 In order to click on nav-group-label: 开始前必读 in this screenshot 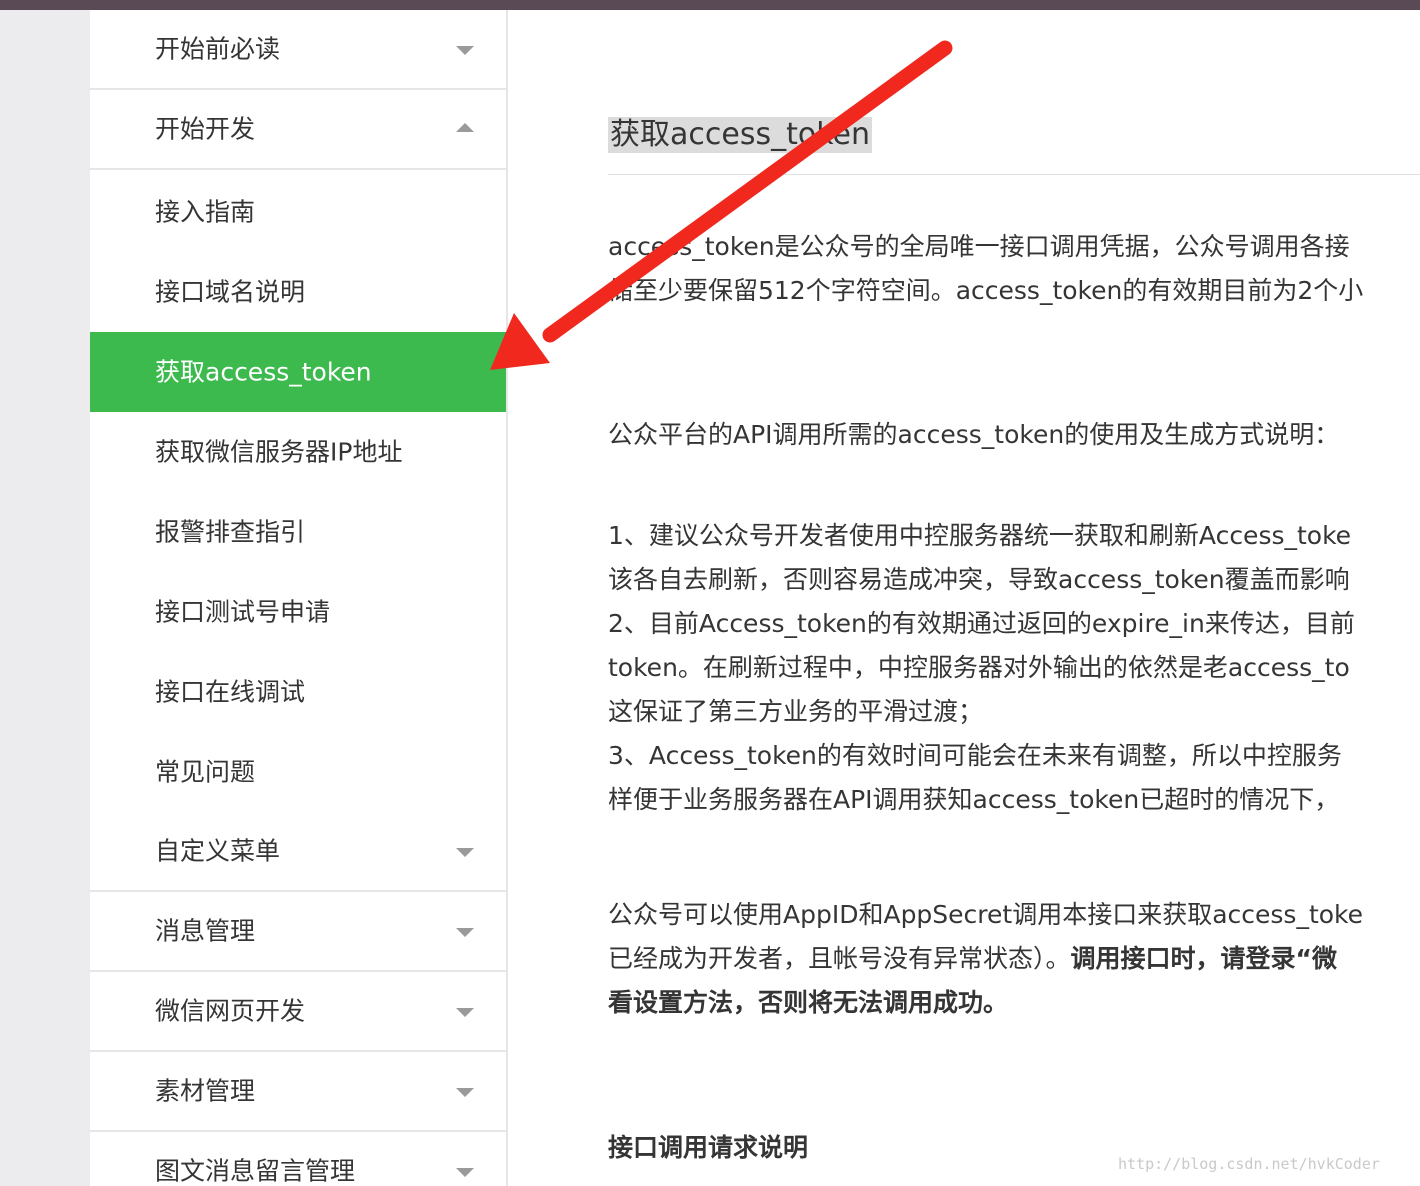, I will do `click(218, 49)`.